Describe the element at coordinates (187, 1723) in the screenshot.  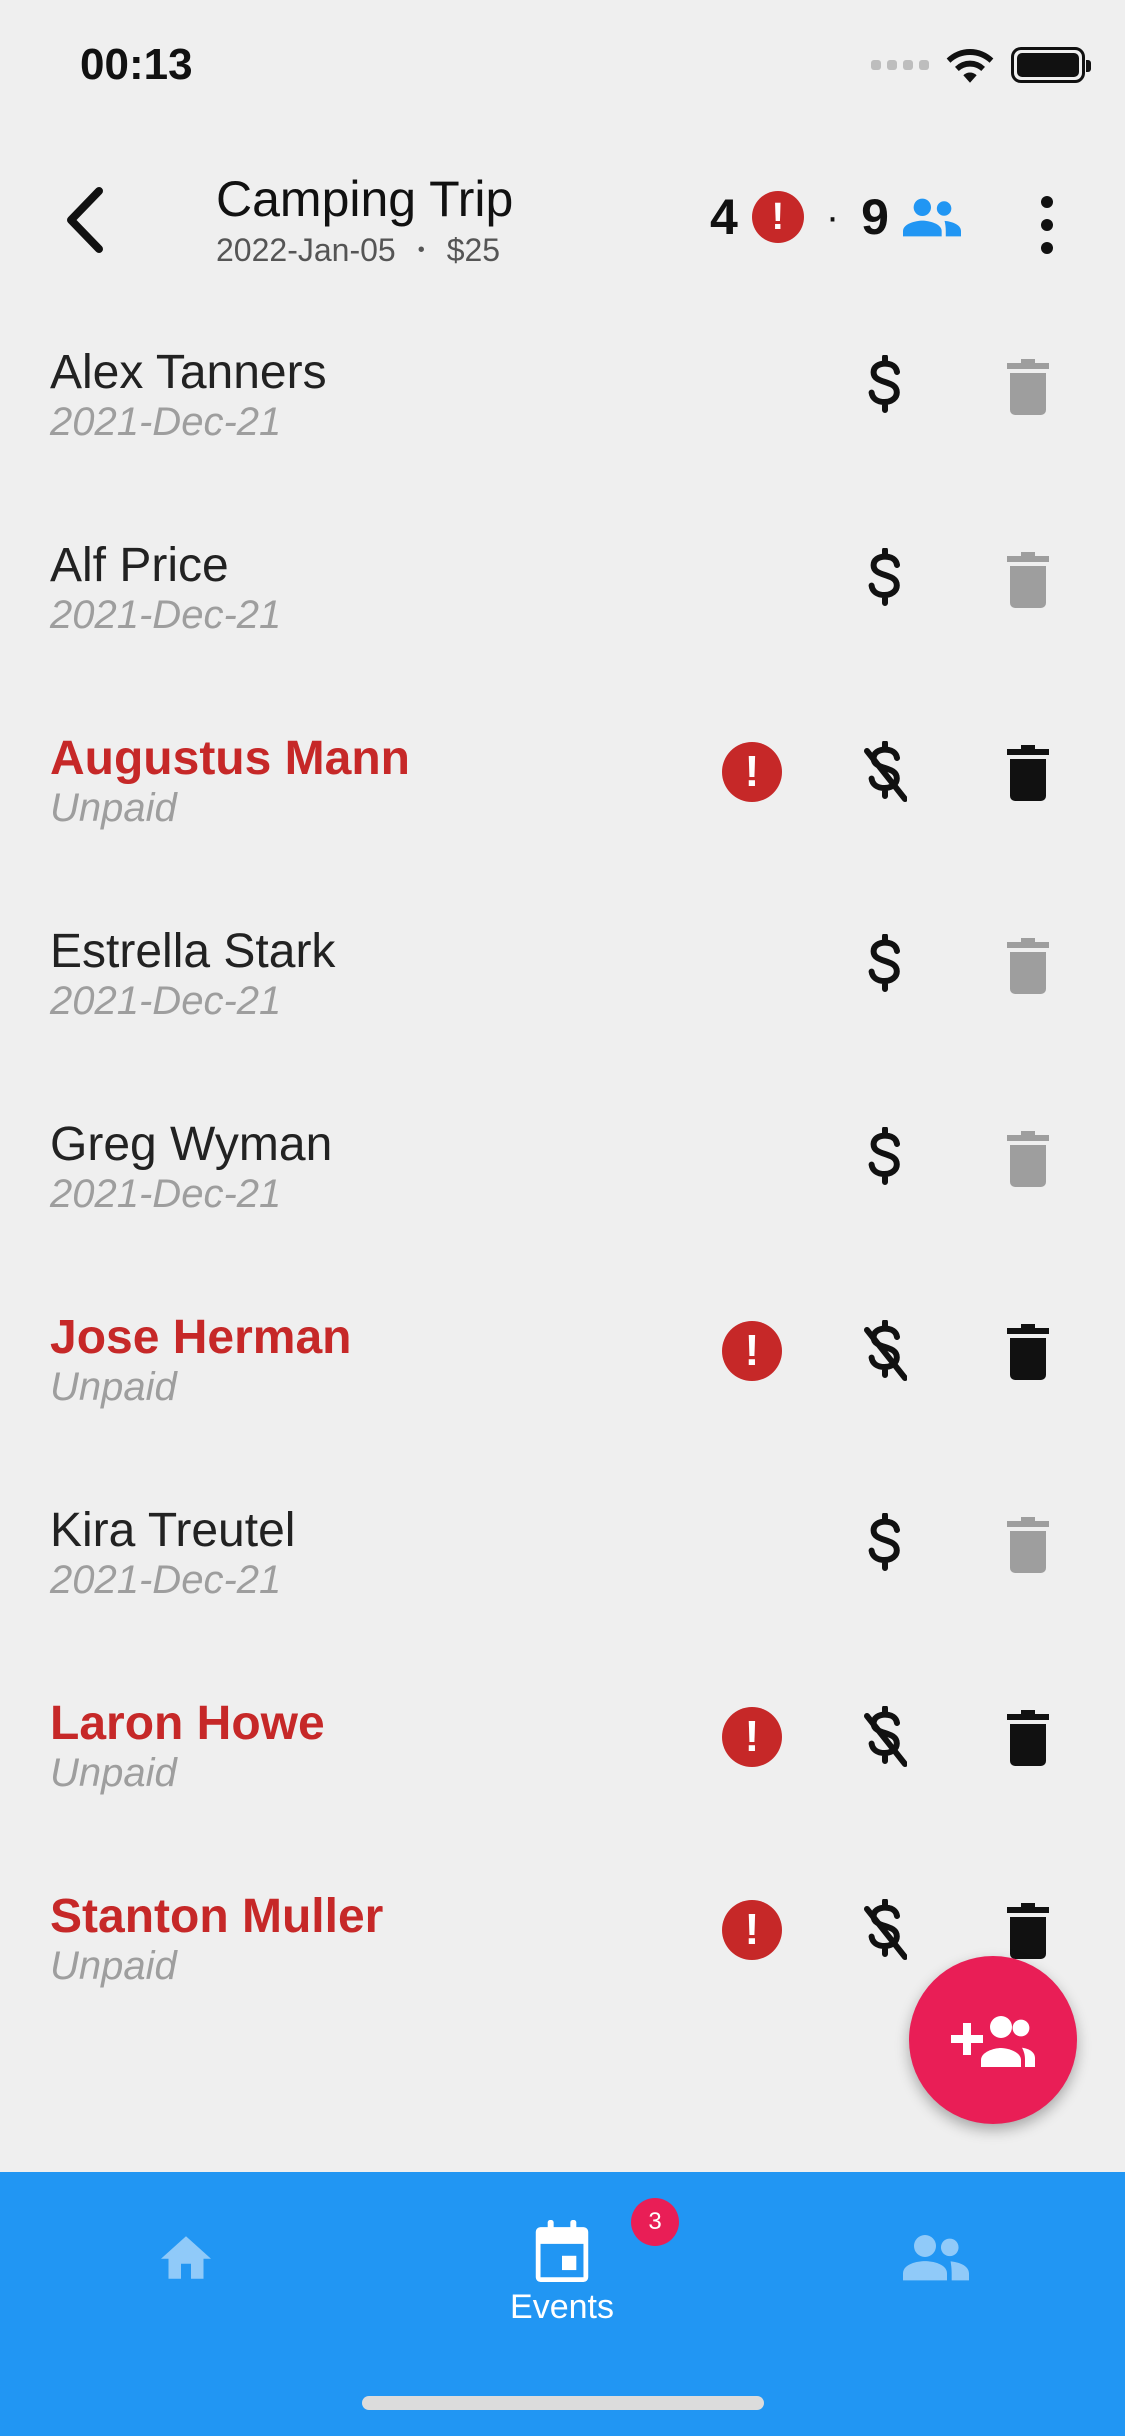
I see `attendee-name: Laron Howe` at that location.